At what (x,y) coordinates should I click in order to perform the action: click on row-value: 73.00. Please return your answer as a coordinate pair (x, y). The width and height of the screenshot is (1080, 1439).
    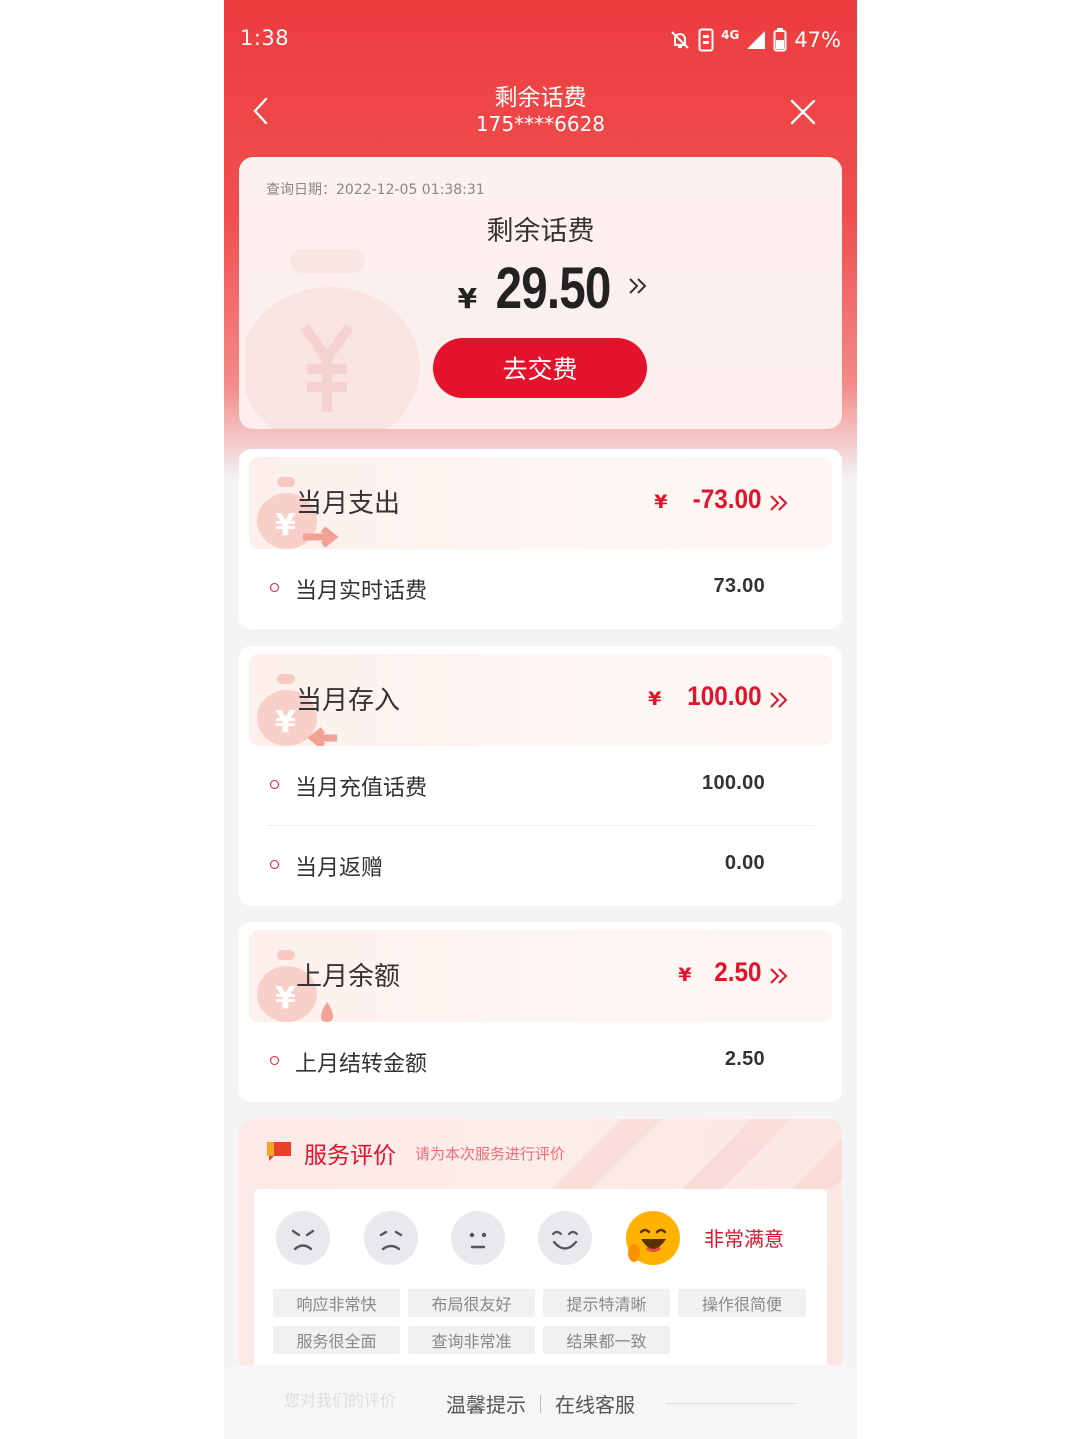
    Looking at the image, I should click on (739, 586).